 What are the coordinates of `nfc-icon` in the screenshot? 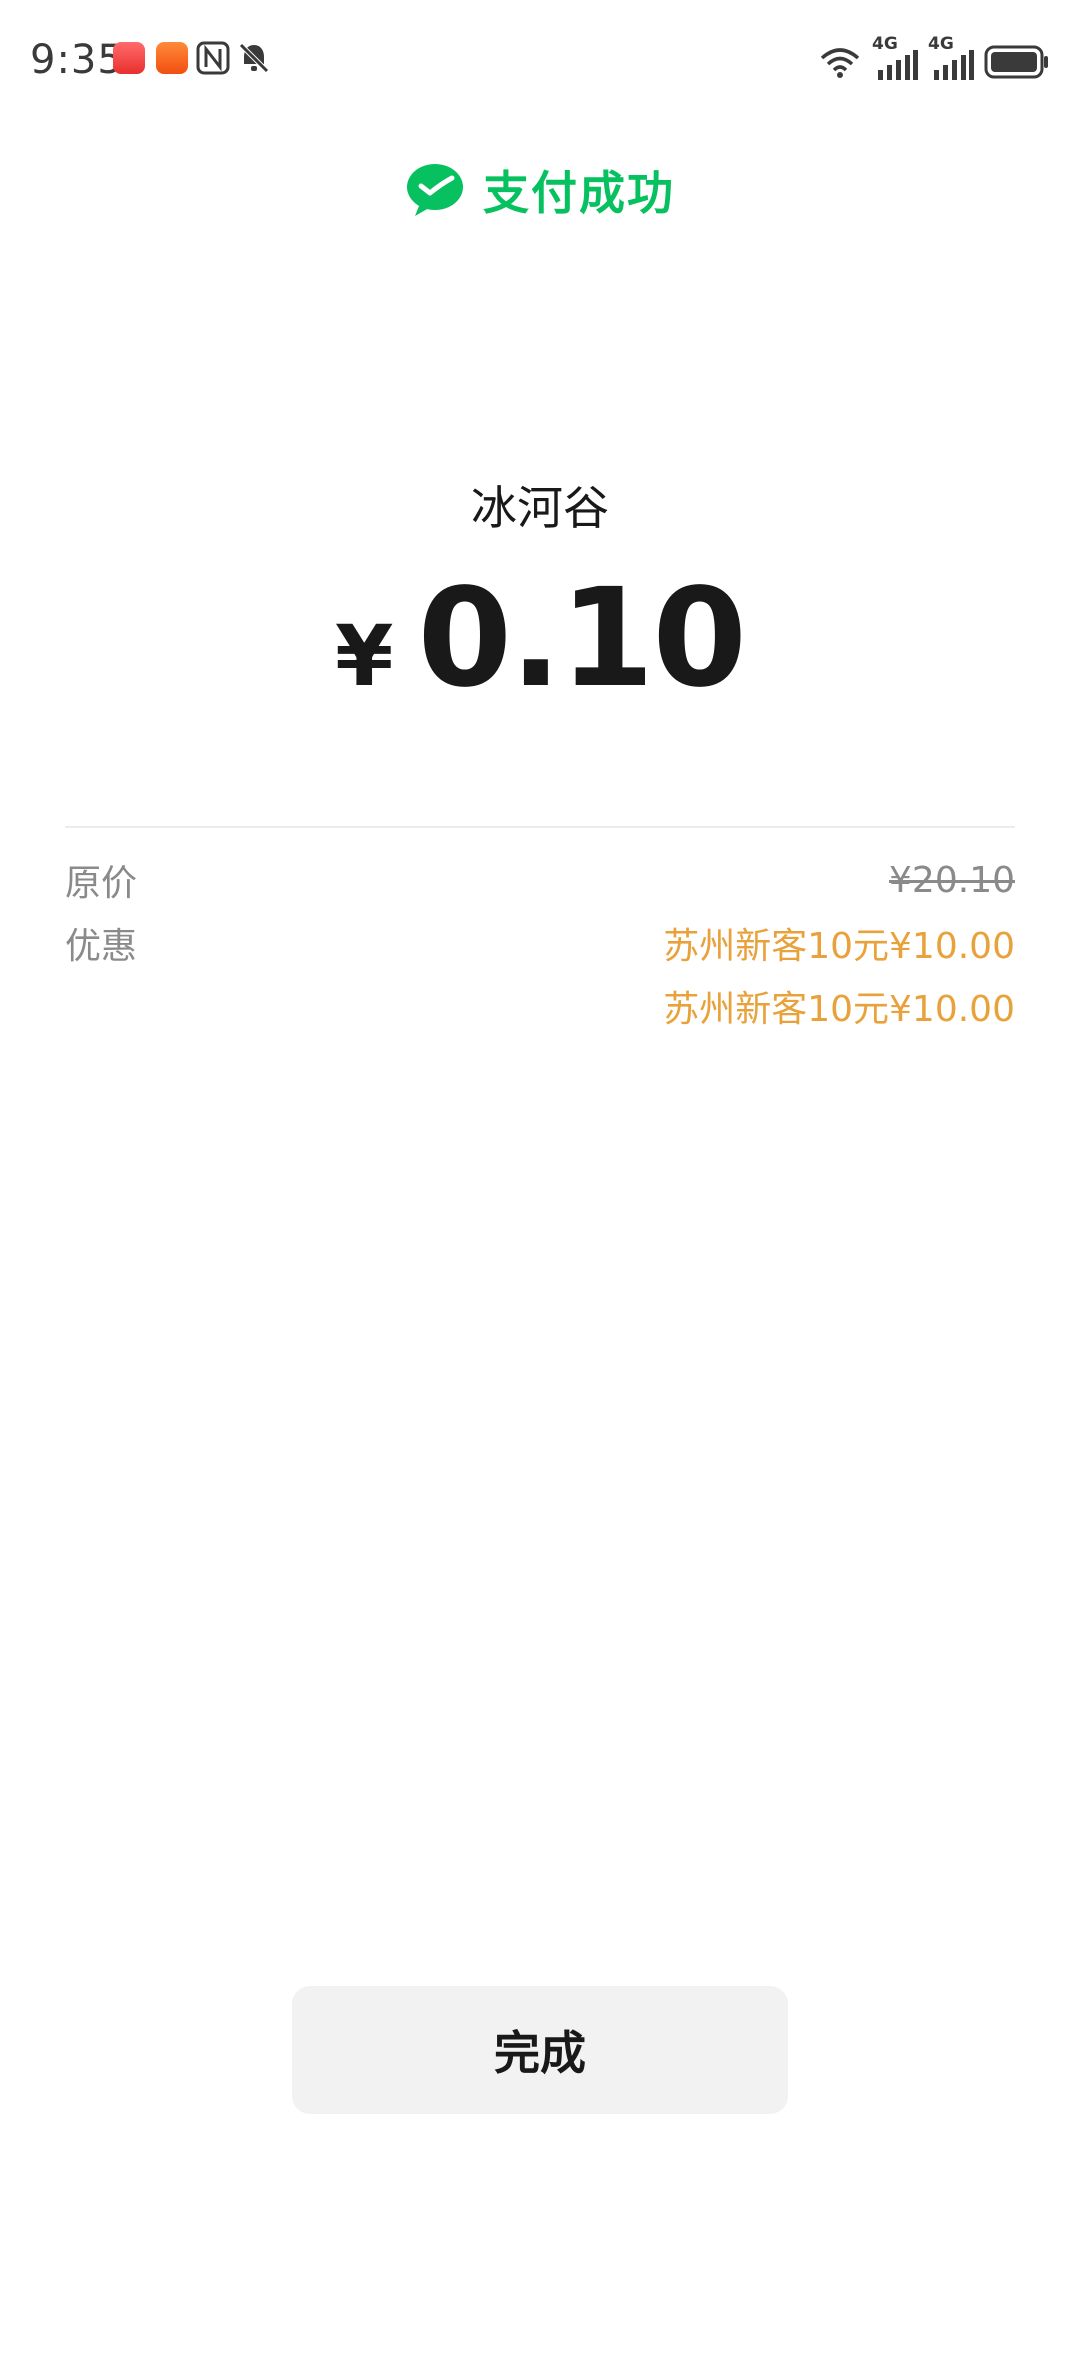 It's located at (213, 58).